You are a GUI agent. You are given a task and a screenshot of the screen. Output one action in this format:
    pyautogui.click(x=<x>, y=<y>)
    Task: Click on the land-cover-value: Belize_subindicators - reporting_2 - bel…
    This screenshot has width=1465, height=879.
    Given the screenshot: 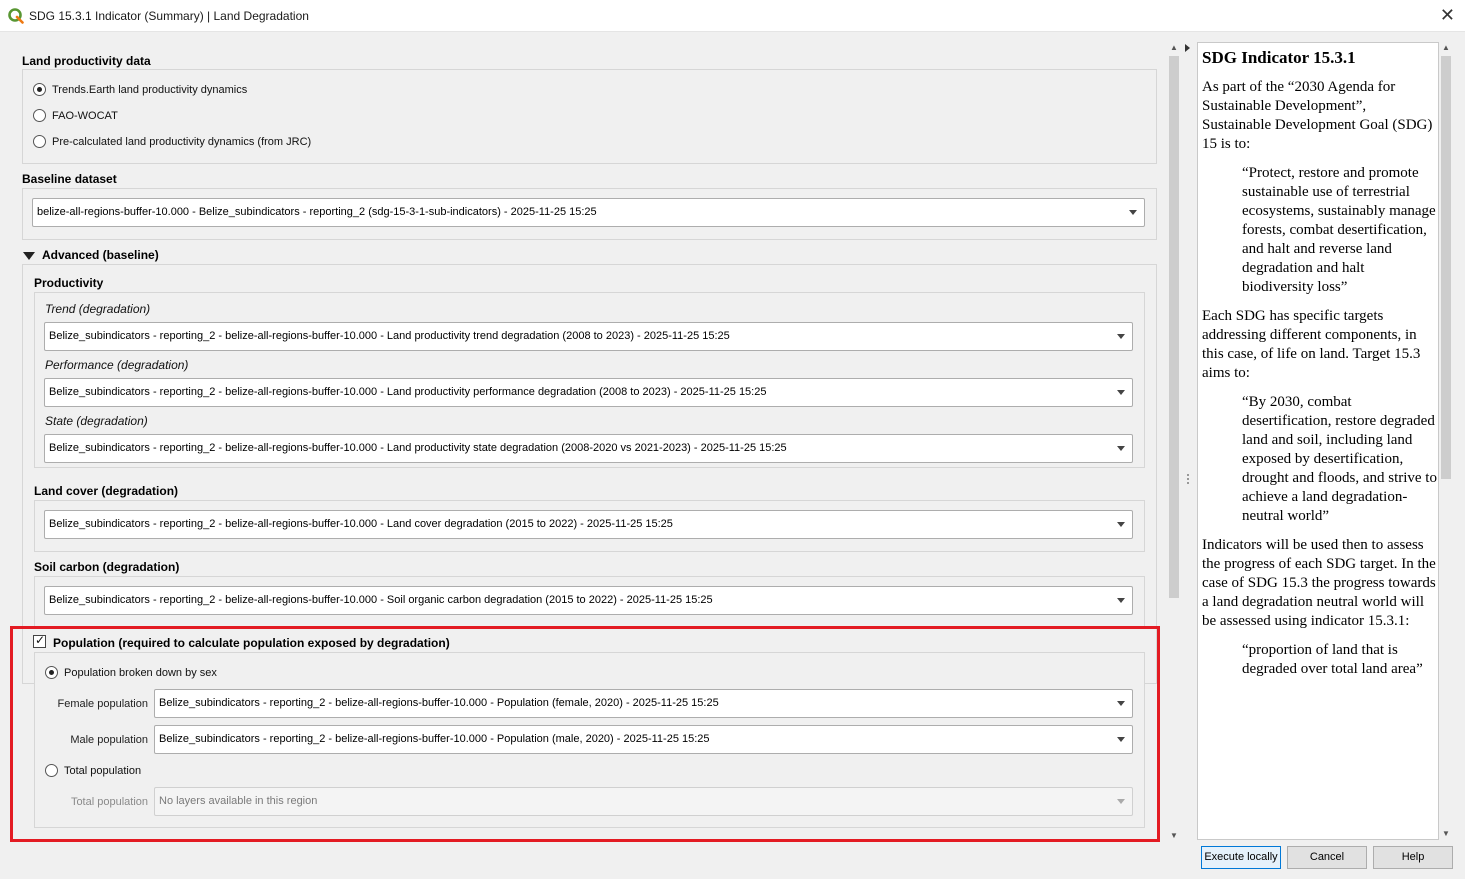 What is the action you would take?
    pyautogui.click(x=361, y=524)
    